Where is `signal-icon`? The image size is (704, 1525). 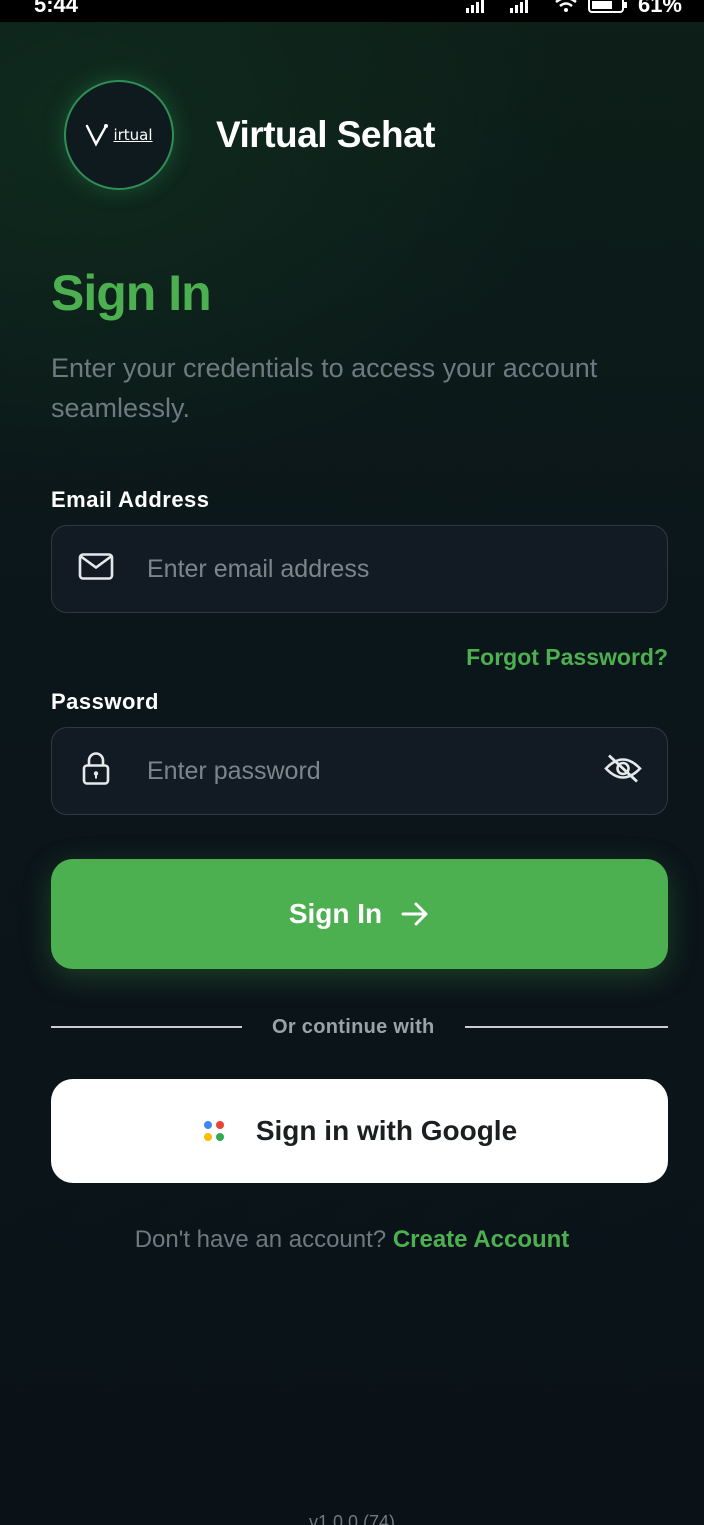 signal-icon is located at coordinates (474, 6).